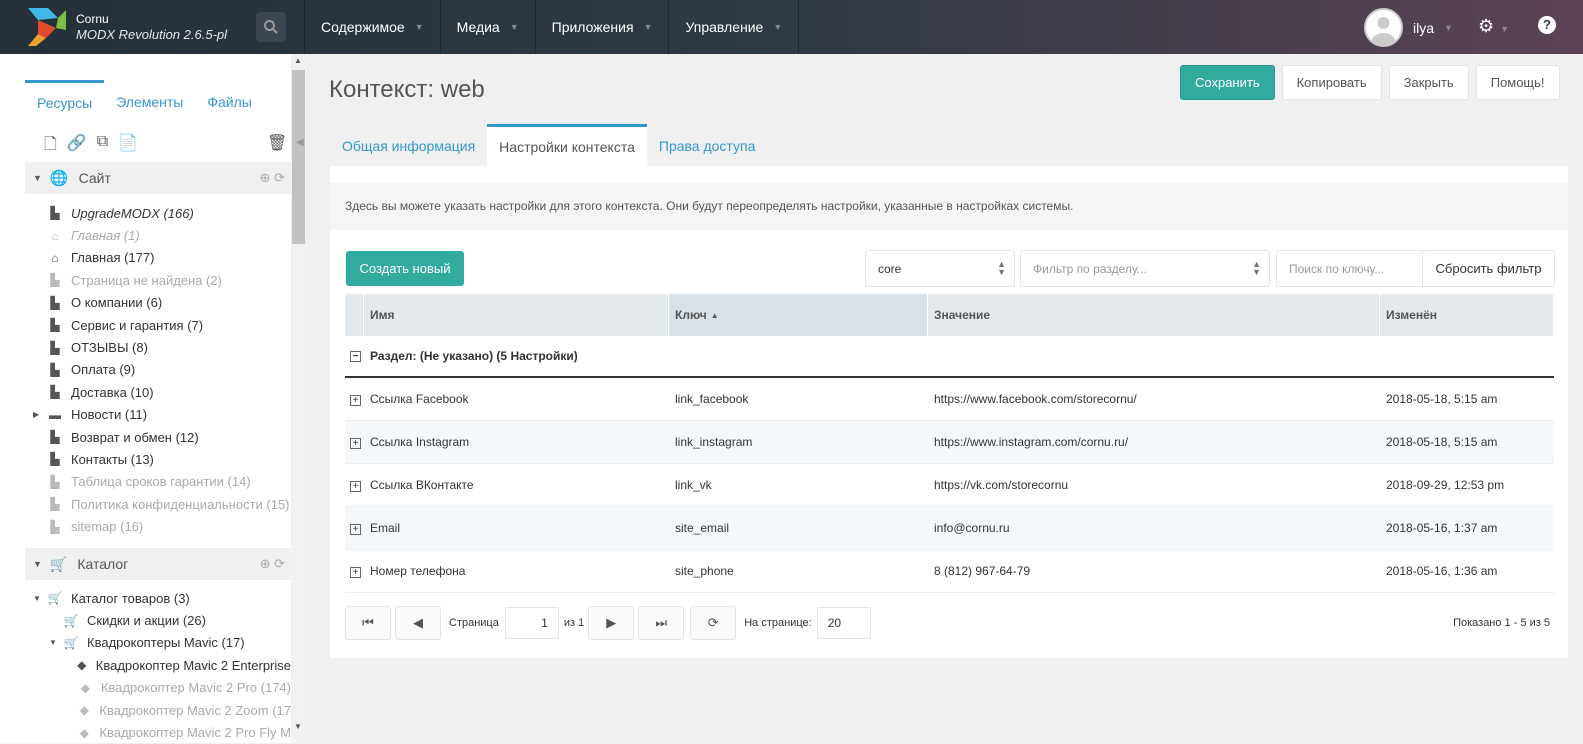 Image resolution: width=1583 pixels, height=744 pixels. I want to click on tree-node: ◆ Квадрокоптер Mavic 2 Pro Fly M, so click(158, 732).